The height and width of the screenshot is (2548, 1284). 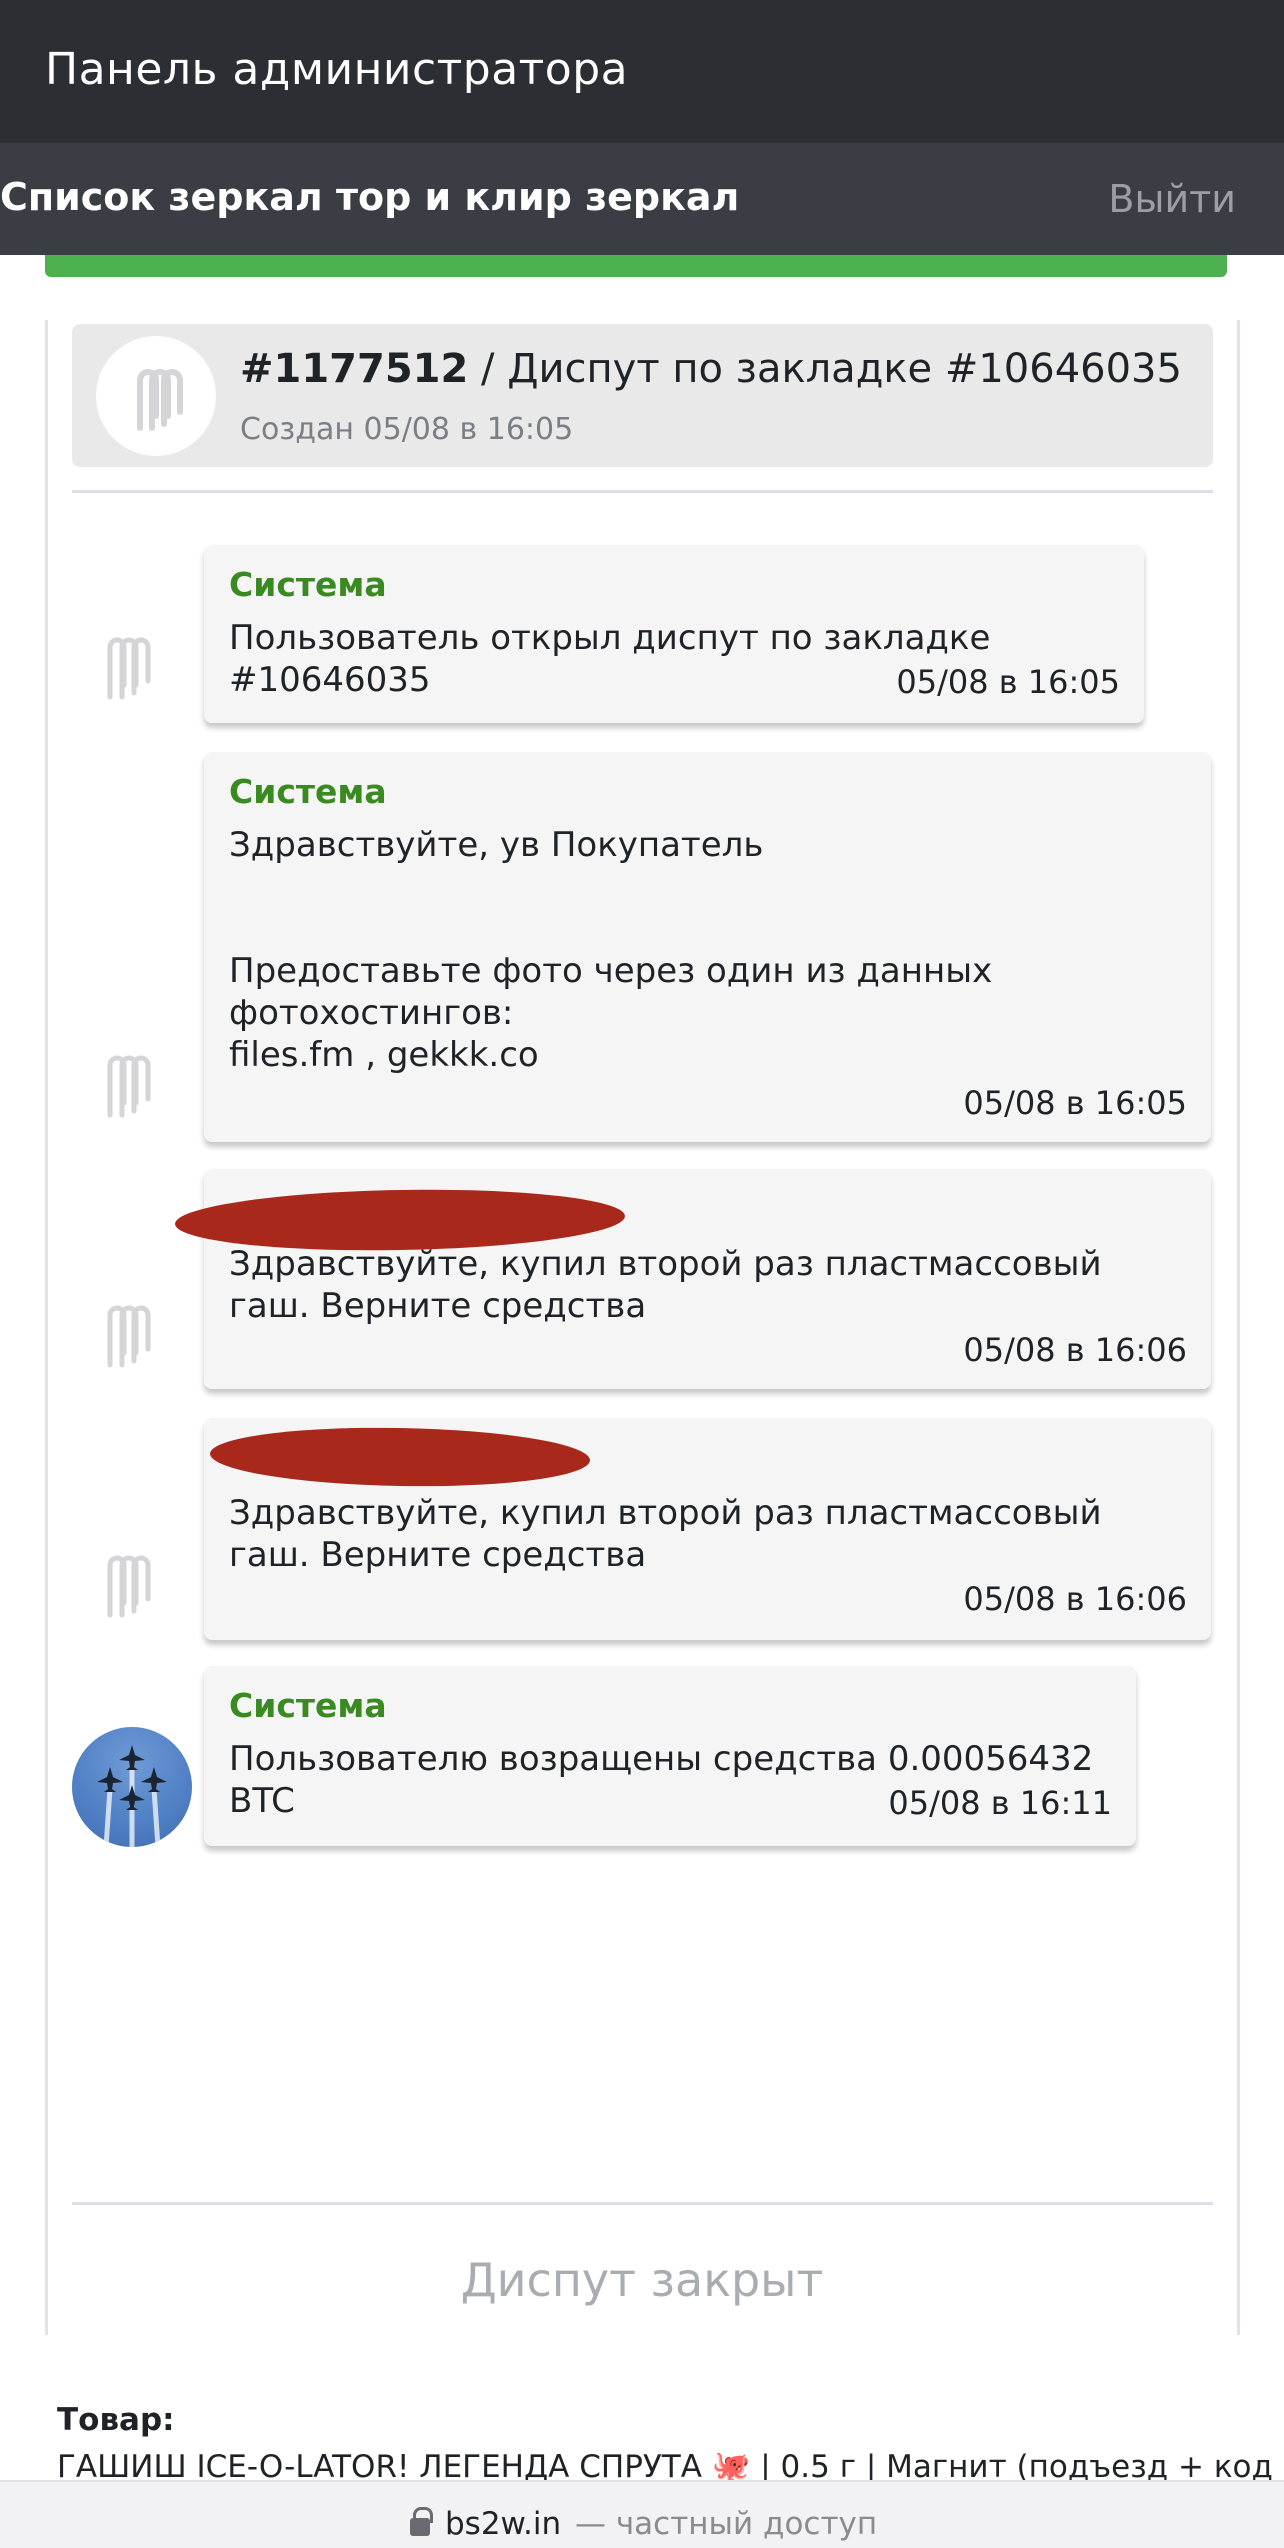 I want to click on dispute-status: Диспут закрыт, so click(x=642, y=2280).